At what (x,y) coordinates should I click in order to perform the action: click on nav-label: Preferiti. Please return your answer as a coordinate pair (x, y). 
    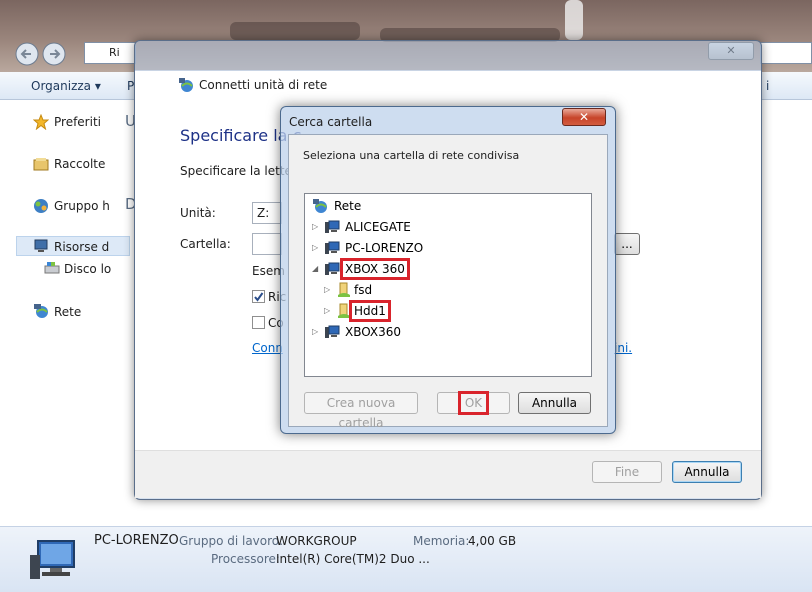
    Looking at the image, I should click on (77, 122).